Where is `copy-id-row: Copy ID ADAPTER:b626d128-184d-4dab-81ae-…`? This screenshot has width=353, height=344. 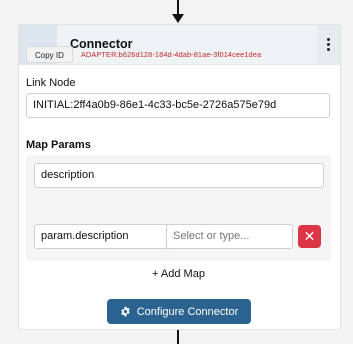 copy-id-row: Copy ID ADAPTER:b626d128-184d-4dab-81ae-… is located at coordinates (143, 54).